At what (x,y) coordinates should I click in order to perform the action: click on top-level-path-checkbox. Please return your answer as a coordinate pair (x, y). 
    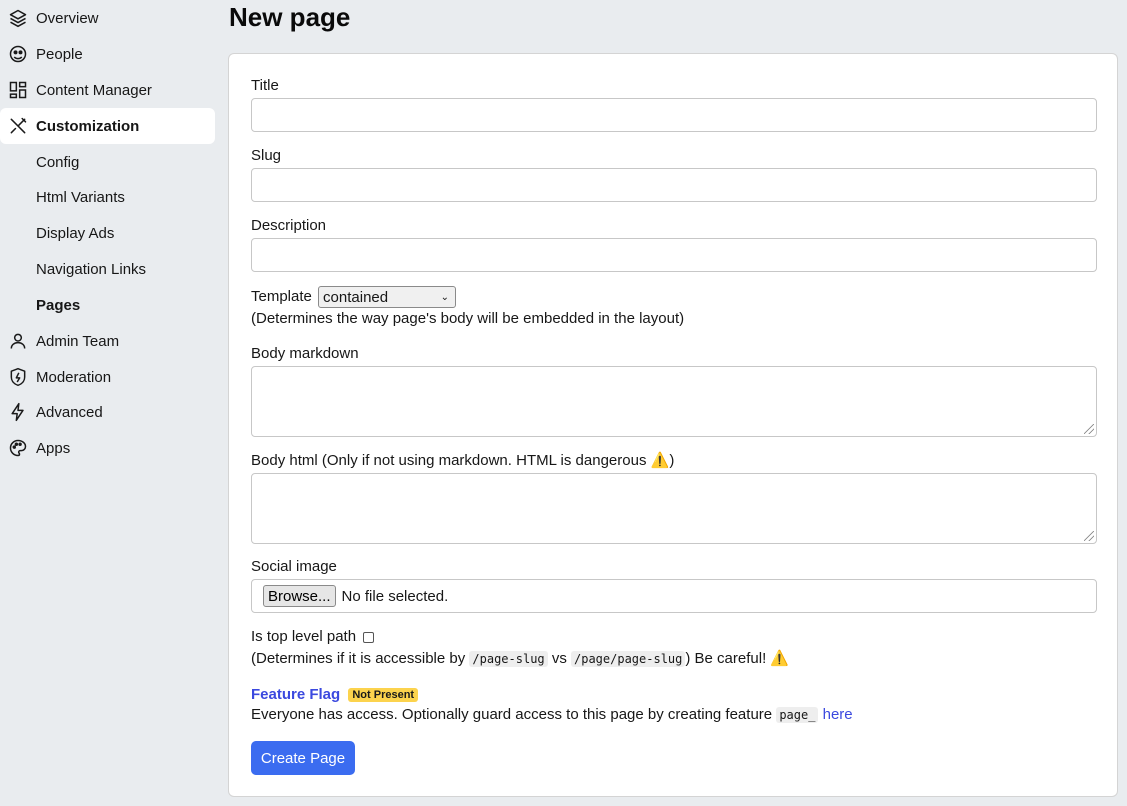
    Looking at the image, I should click on (369, 637).